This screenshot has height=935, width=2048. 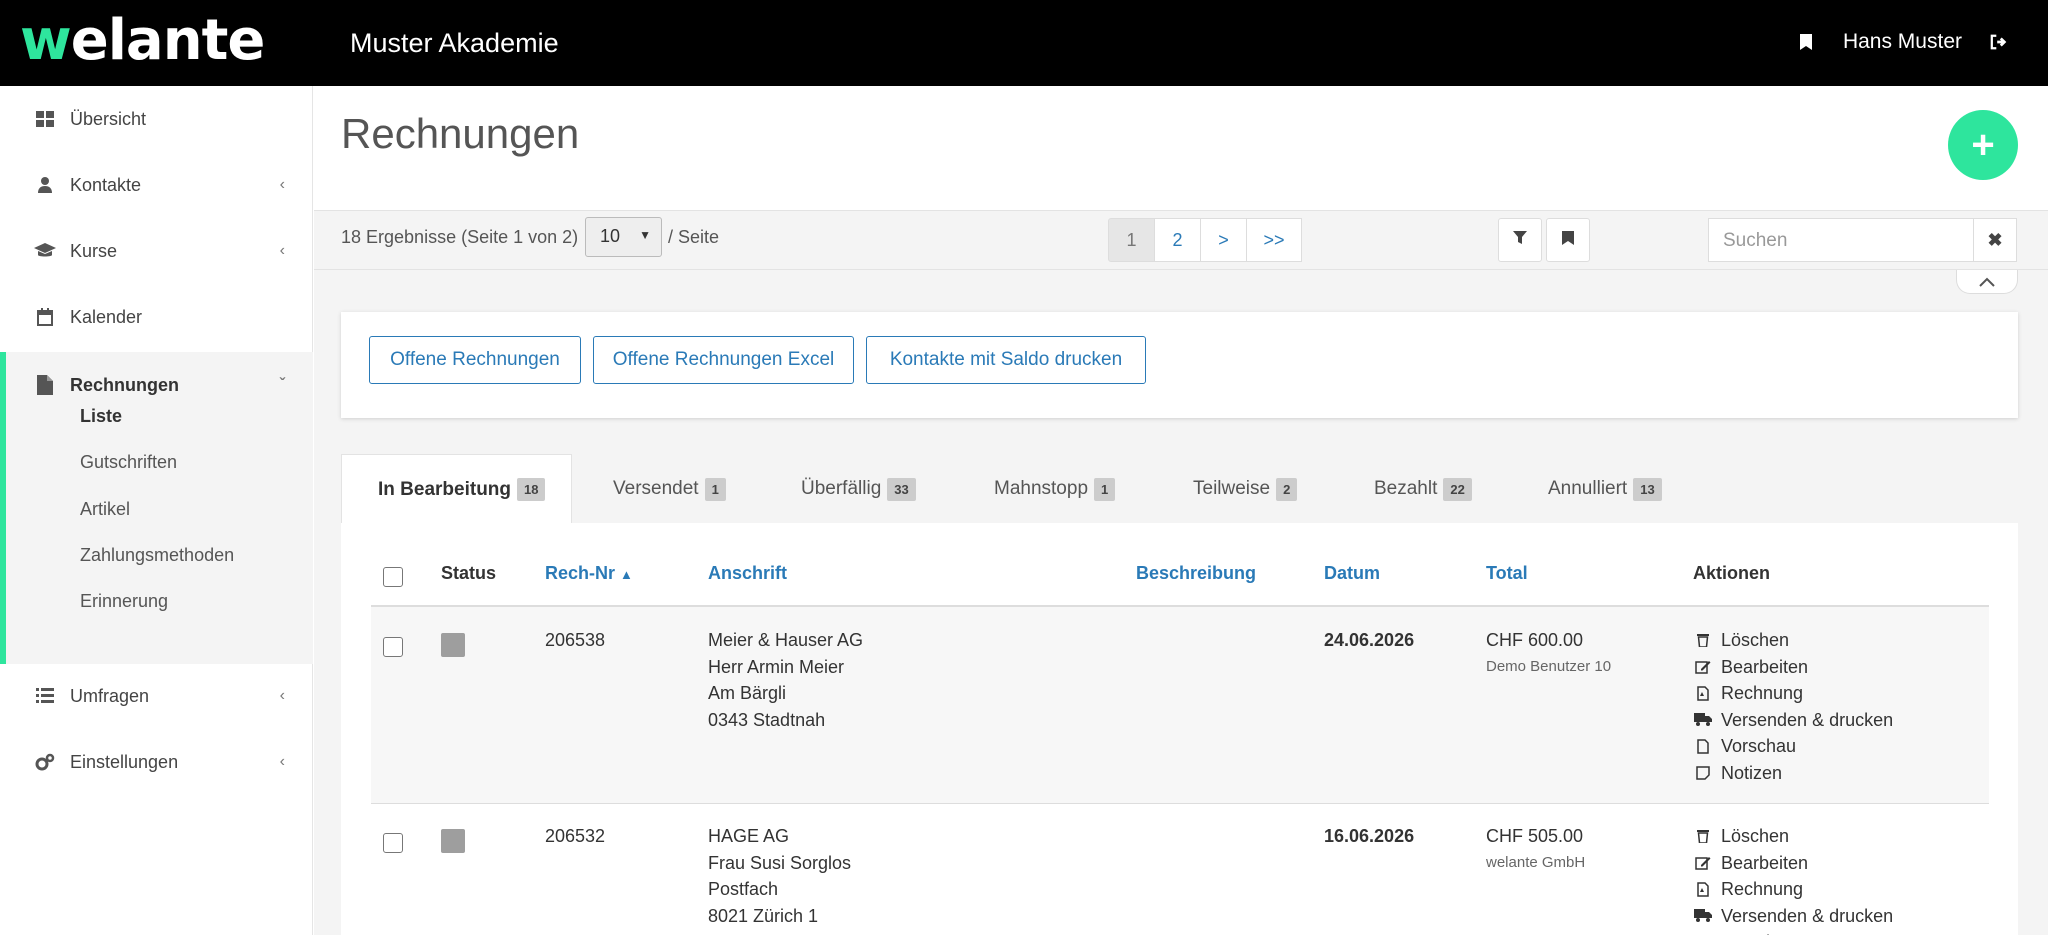 I want to click on next-page-button: >, so click(x=1223, y=240).